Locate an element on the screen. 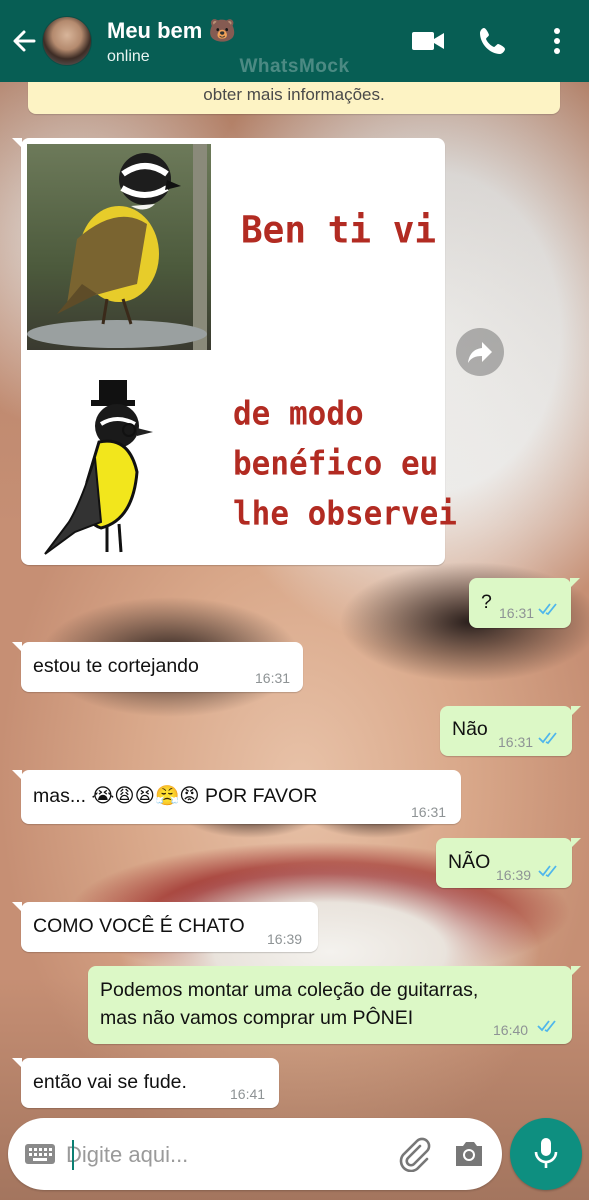  incoming-message: então vai se fude. 16:41 is located at coordinates (145, 1083).